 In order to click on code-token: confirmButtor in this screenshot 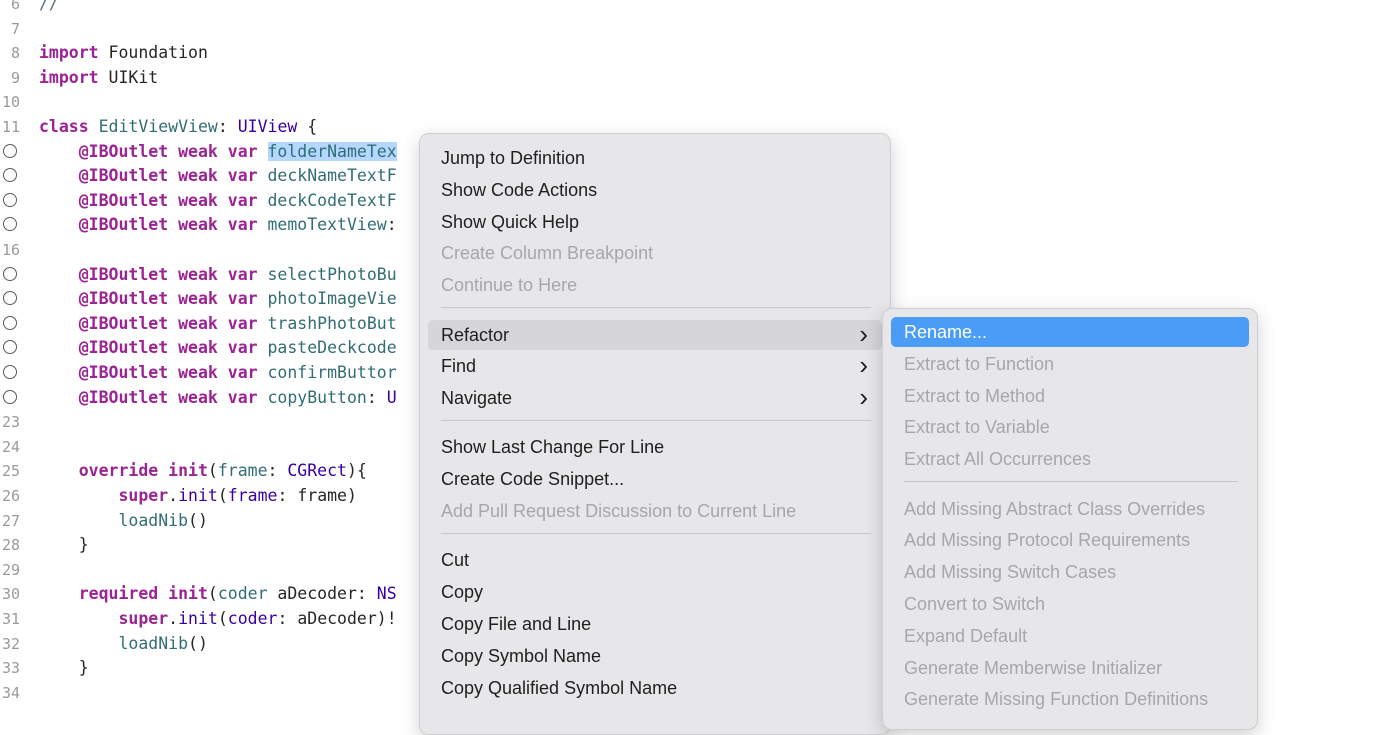, I will do `click(332, 372)`.